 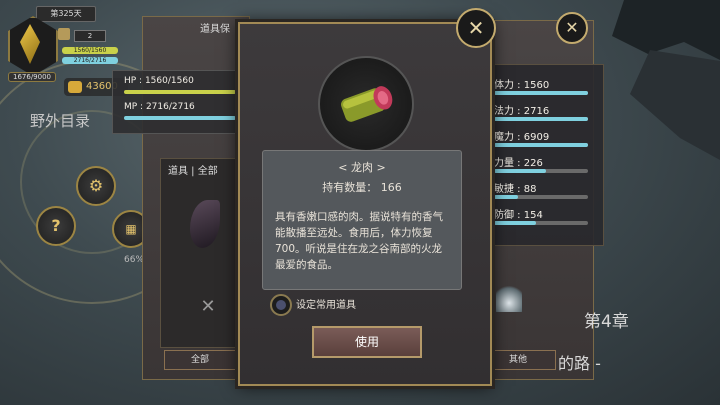 What do you see at coordinates (606, 322) in the screenshot?
I see `chapter-label: 第4章` at bounding box center [606, 322].